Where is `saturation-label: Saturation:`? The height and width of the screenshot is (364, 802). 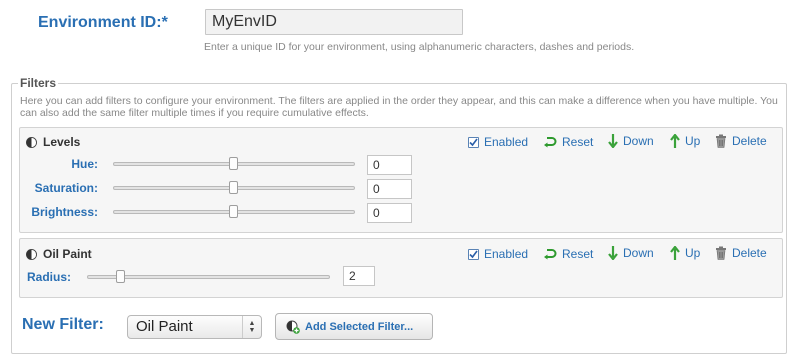 saturation-label: Saturation: is located at coordinates (66, 188).